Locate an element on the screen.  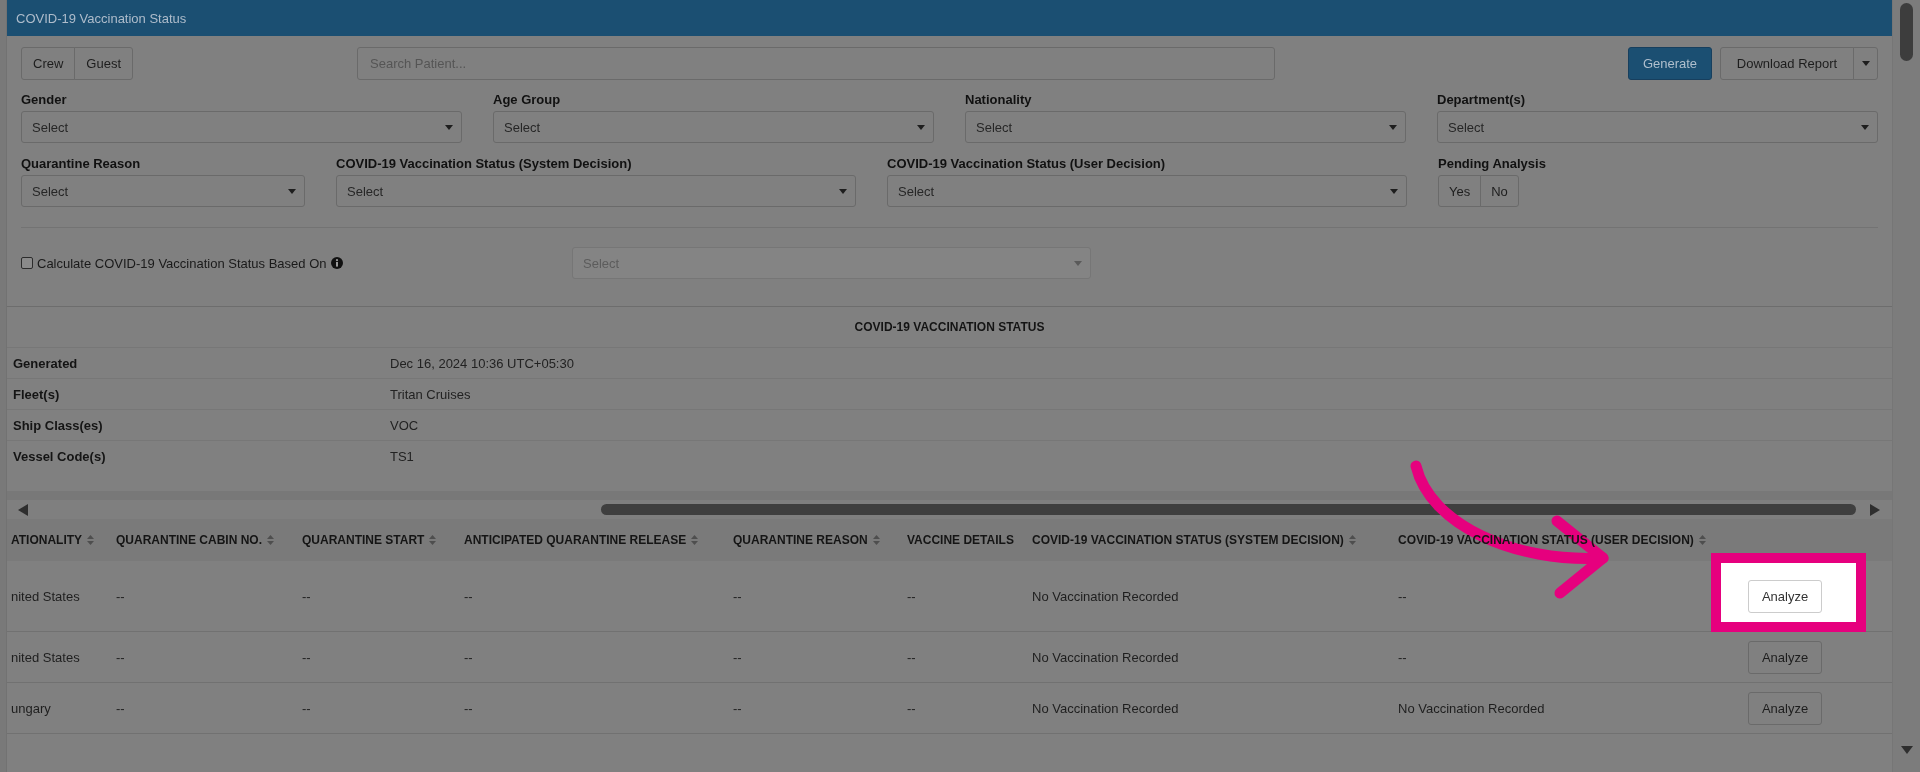
window-title: COVID-19 Vaccination Status is located at coordinates (101, 18).